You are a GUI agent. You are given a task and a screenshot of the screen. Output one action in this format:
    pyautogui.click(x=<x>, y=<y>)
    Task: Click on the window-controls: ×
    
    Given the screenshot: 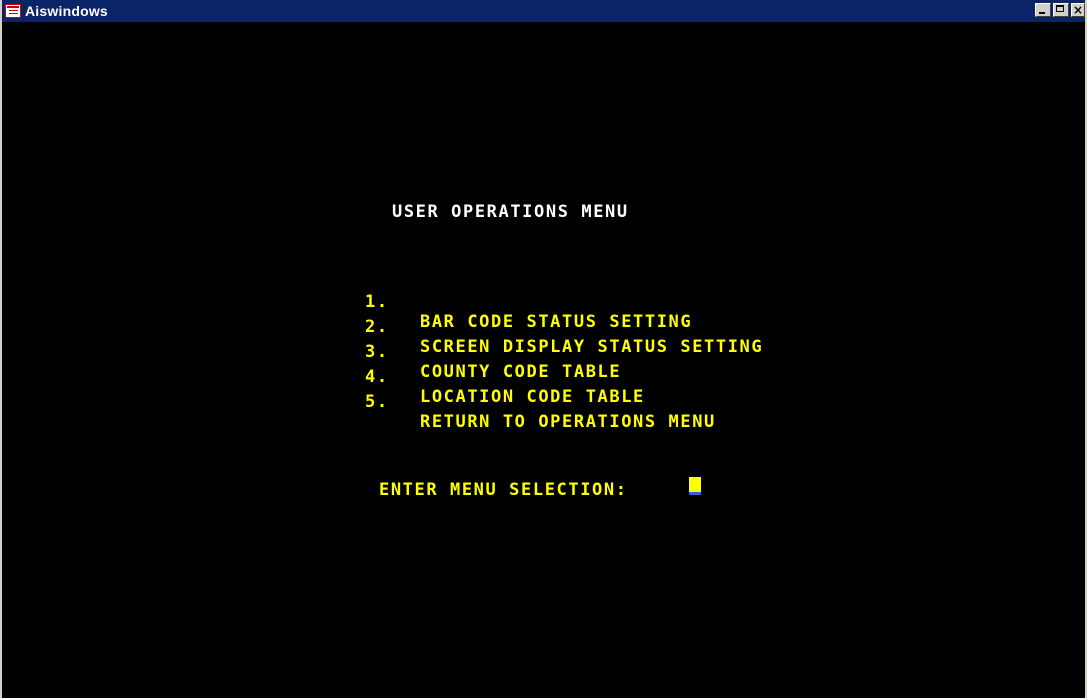 What is the action you would take?
    pyautogui.click(x=1059, y=10)
    